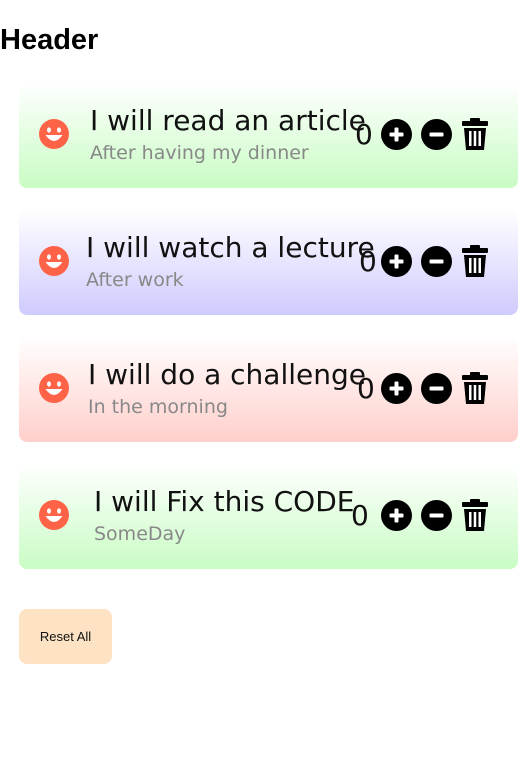  I want to click on habit-text: I will do a challenge In the morning, so click(227, 388).